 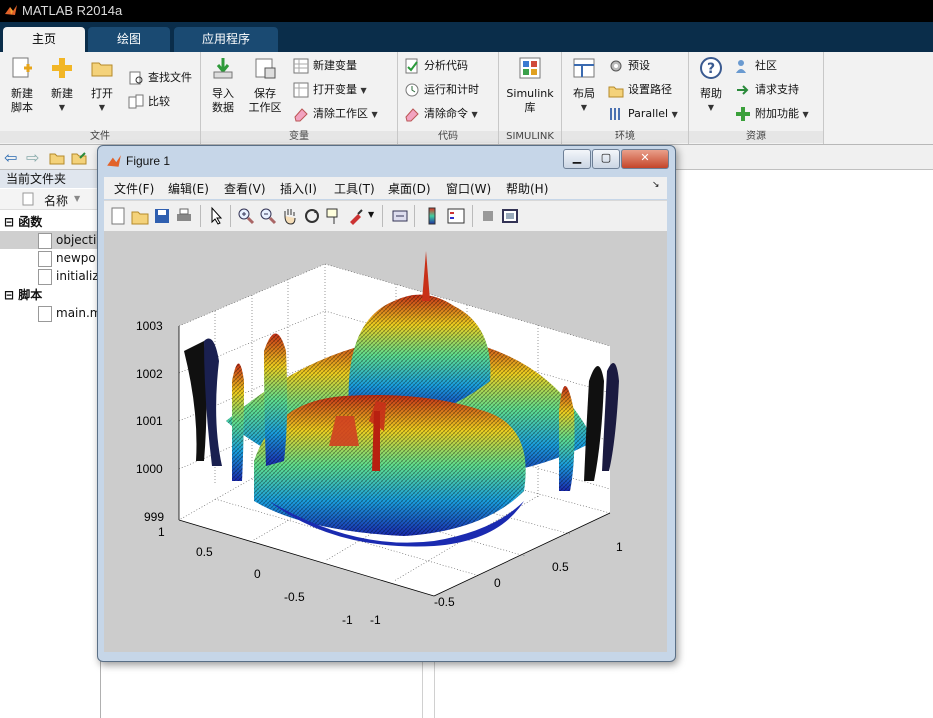 I want to click on list-item: newpo, so click(x=50, y=258).